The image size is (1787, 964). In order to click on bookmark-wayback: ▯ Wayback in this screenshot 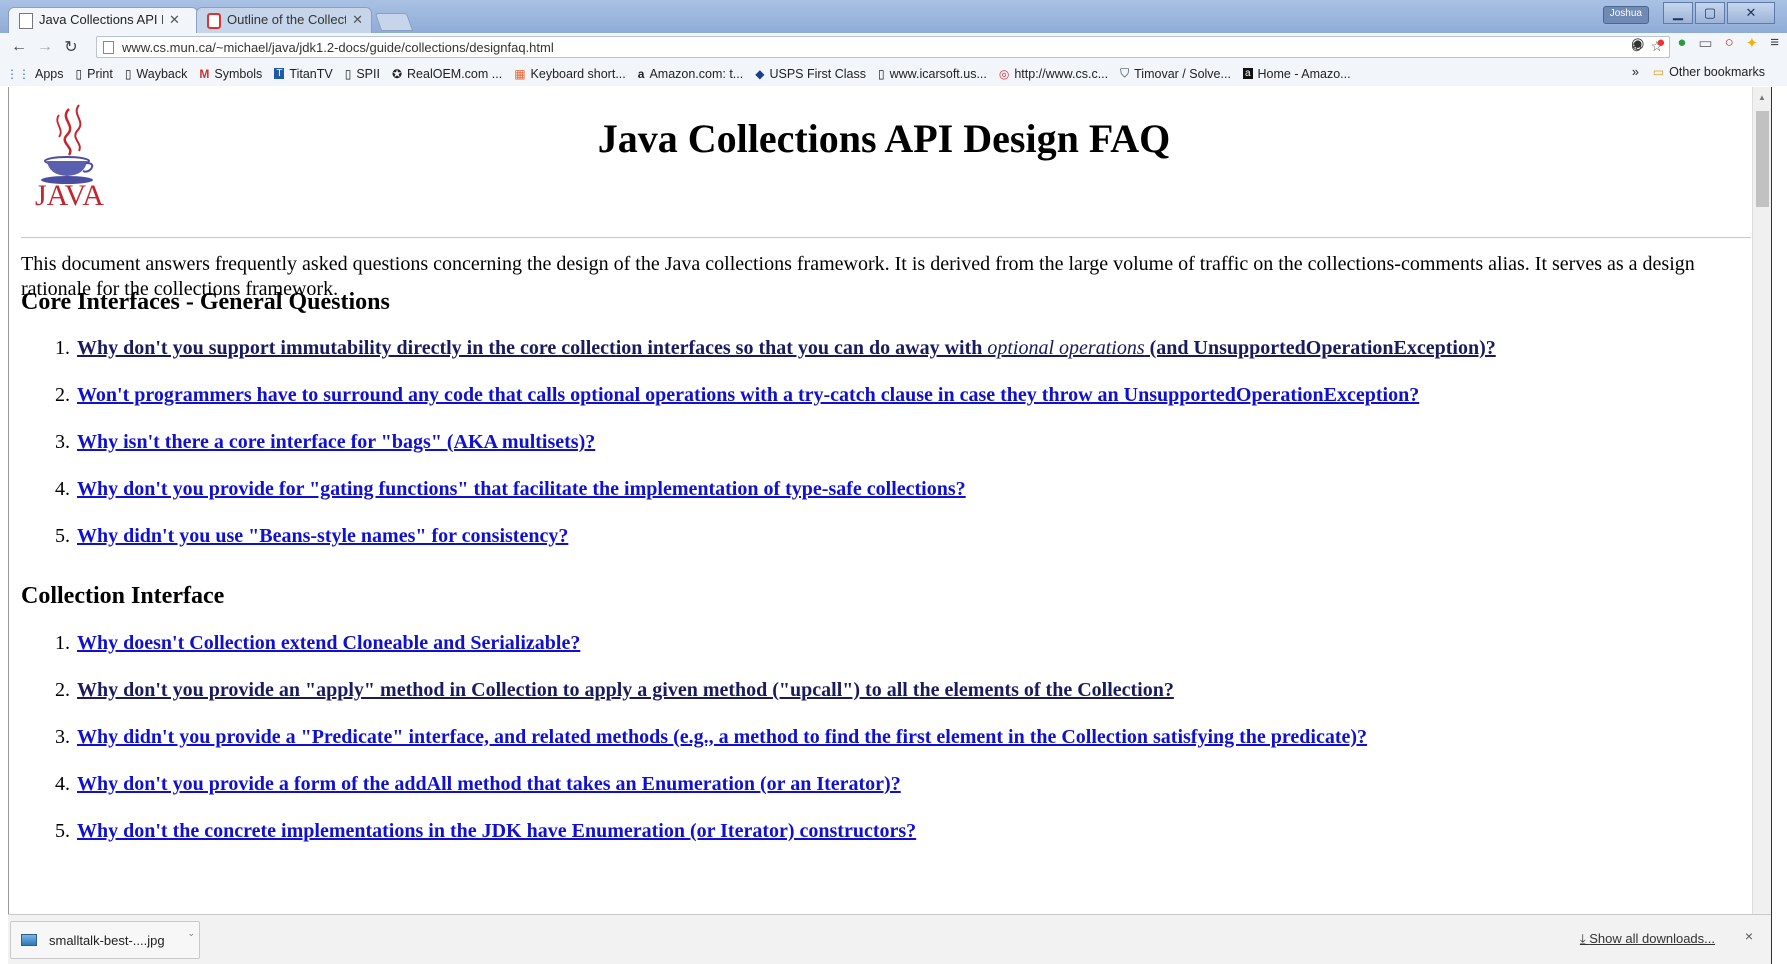, I will do `click(156, 74)`.